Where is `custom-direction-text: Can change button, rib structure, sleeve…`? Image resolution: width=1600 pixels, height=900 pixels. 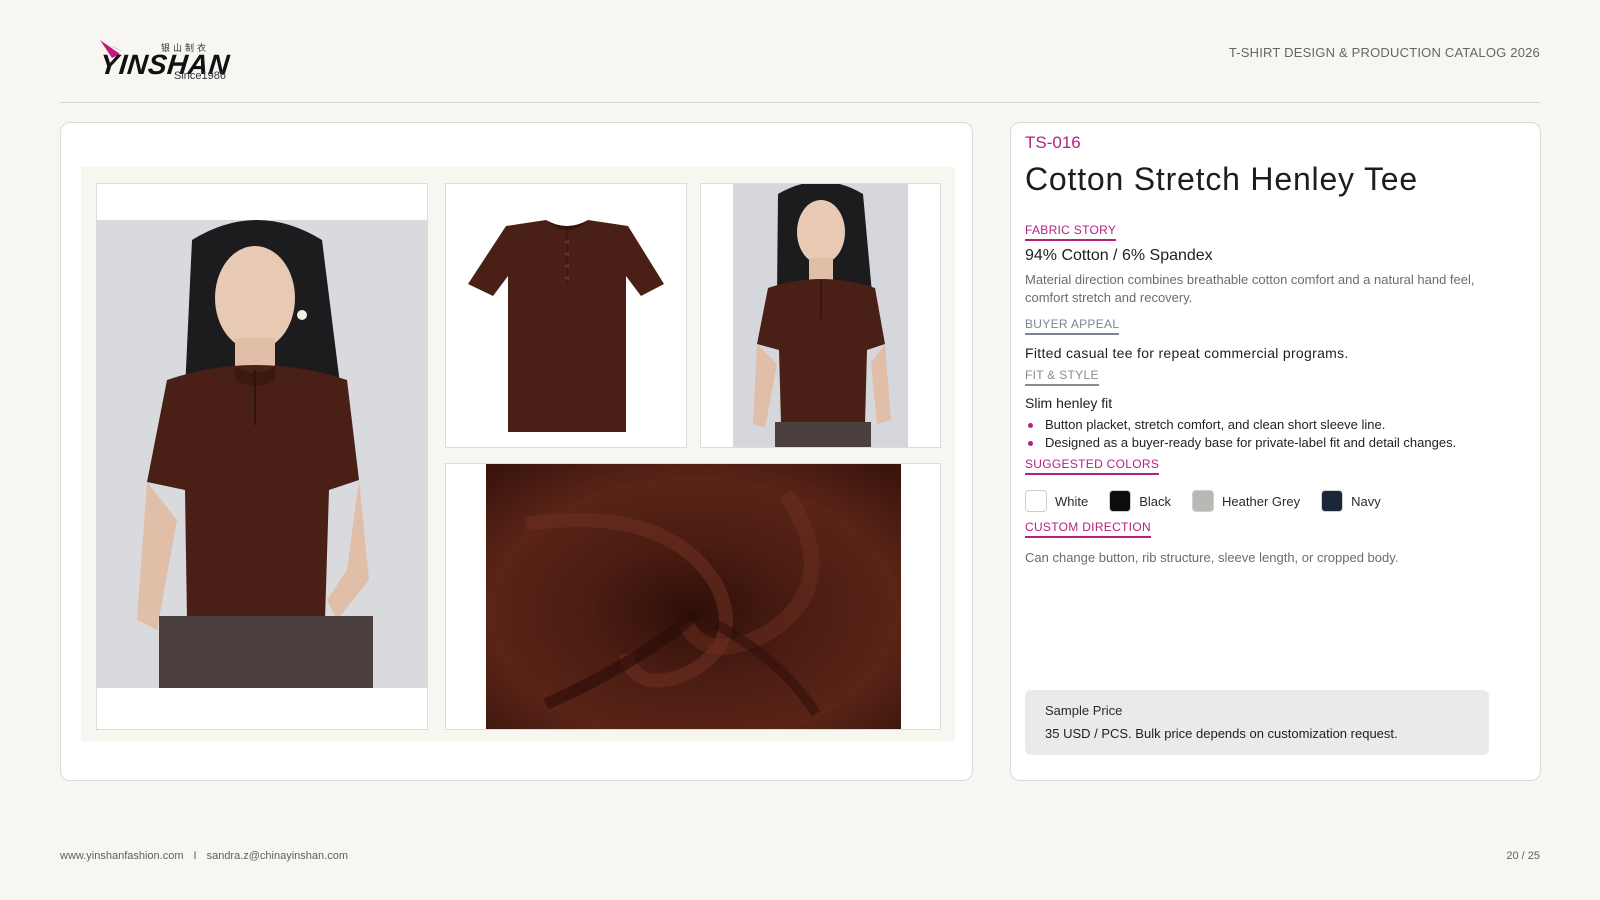 custom-direction-text: Can change button, rib structure, sleeve… is located at coordinates (1212, 557).